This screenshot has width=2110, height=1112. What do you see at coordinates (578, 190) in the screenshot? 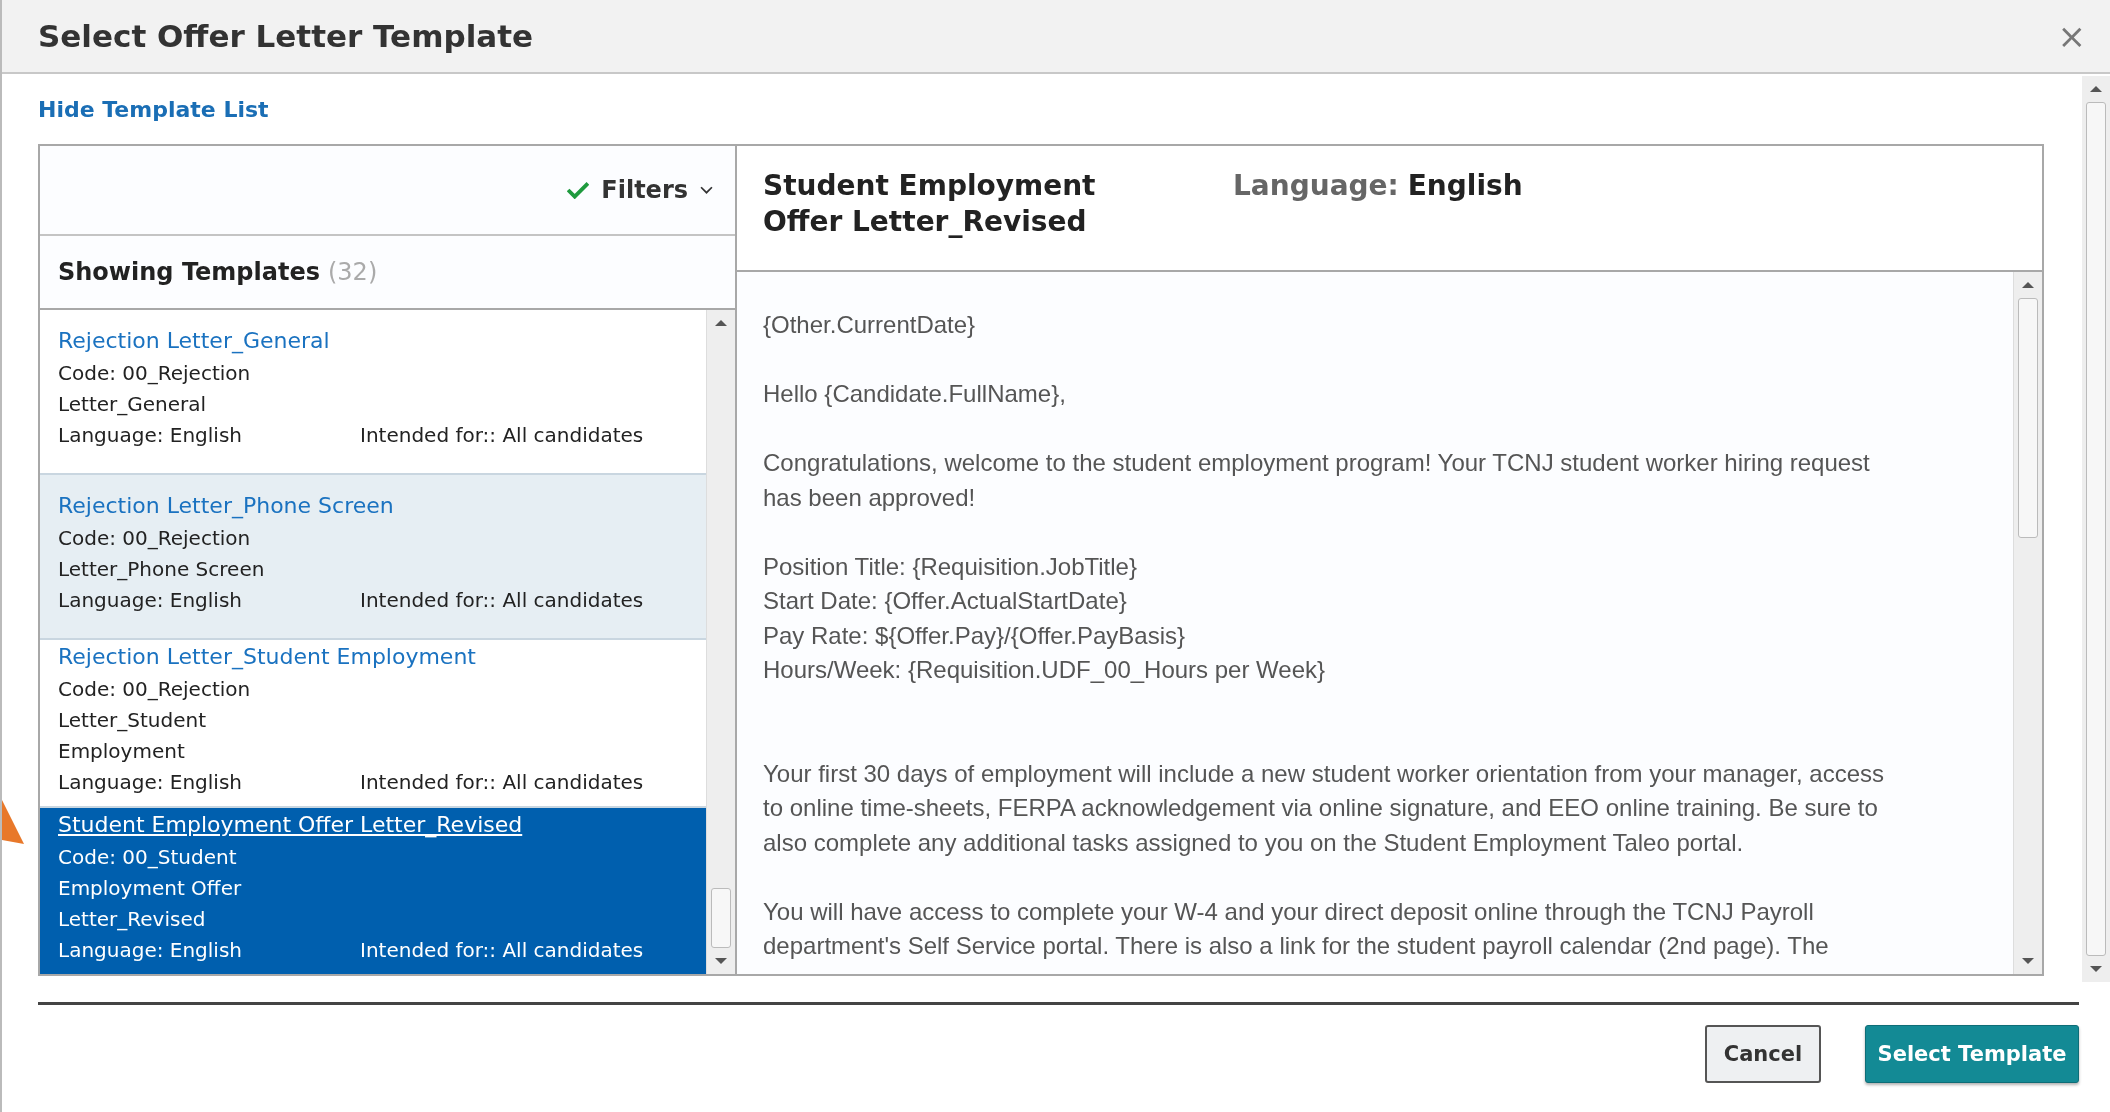
I see `check-icon` at bounding box center [578, 190].